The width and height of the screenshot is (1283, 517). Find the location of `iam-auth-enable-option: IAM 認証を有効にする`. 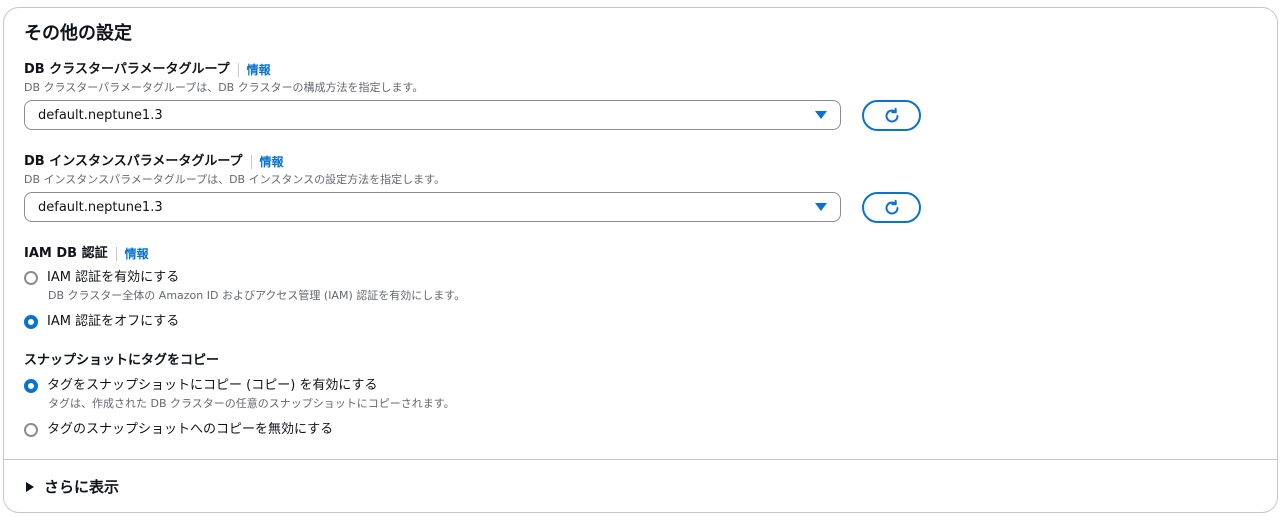

iam-auth-enable-option: IAM 認証を有効にする is located at coordinates (101, 277).